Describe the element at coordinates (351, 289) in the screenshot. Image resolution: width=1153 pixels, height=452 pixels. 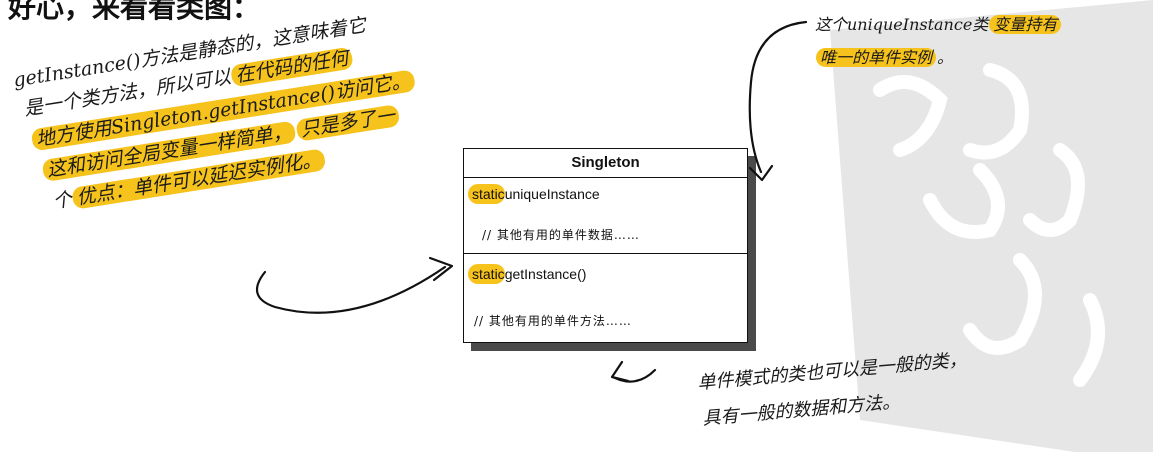
I see `left-arrow` at that location.